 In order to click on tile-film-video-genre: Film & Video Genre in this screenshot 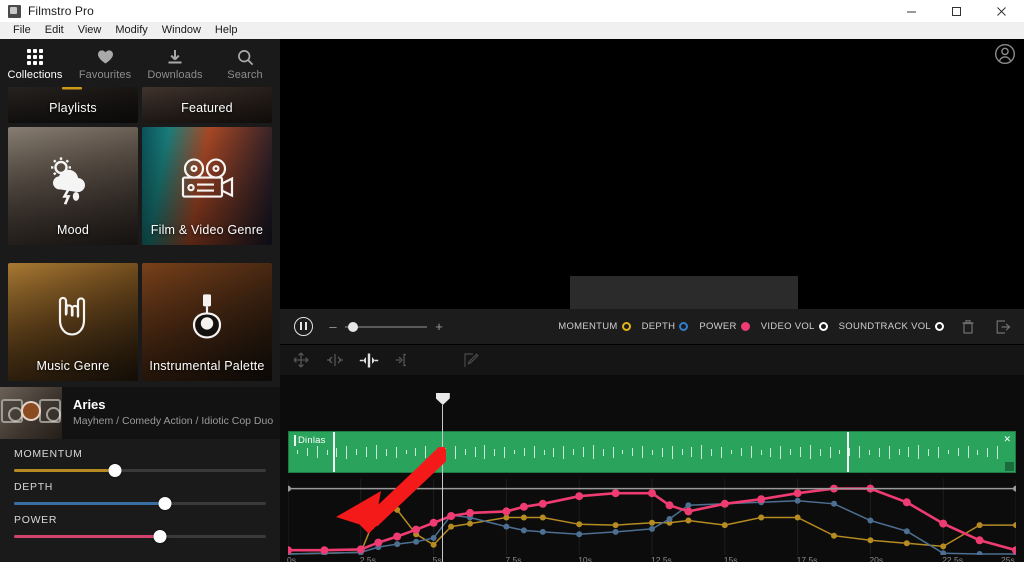, I will do `click(207, 186)`.